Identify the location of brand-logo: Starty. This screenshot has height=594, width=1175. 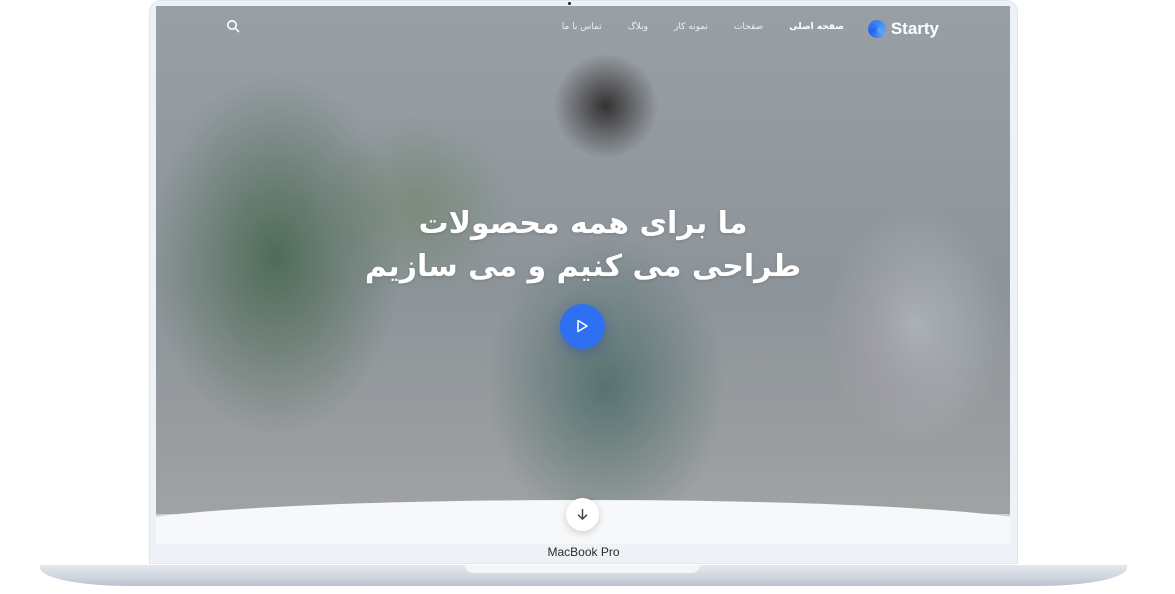
(903, 29).